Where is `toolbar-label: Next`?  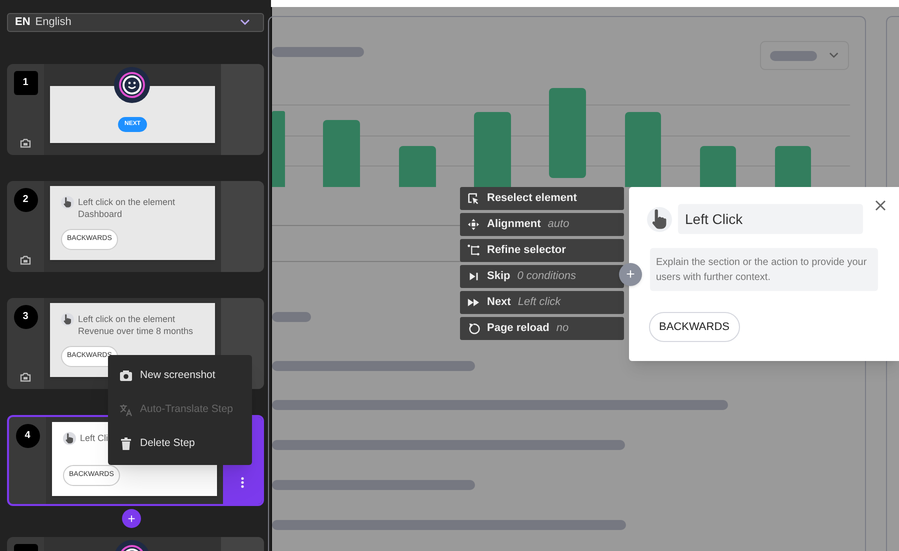
toolbar-label: Next is located at coordinates (499, 302).